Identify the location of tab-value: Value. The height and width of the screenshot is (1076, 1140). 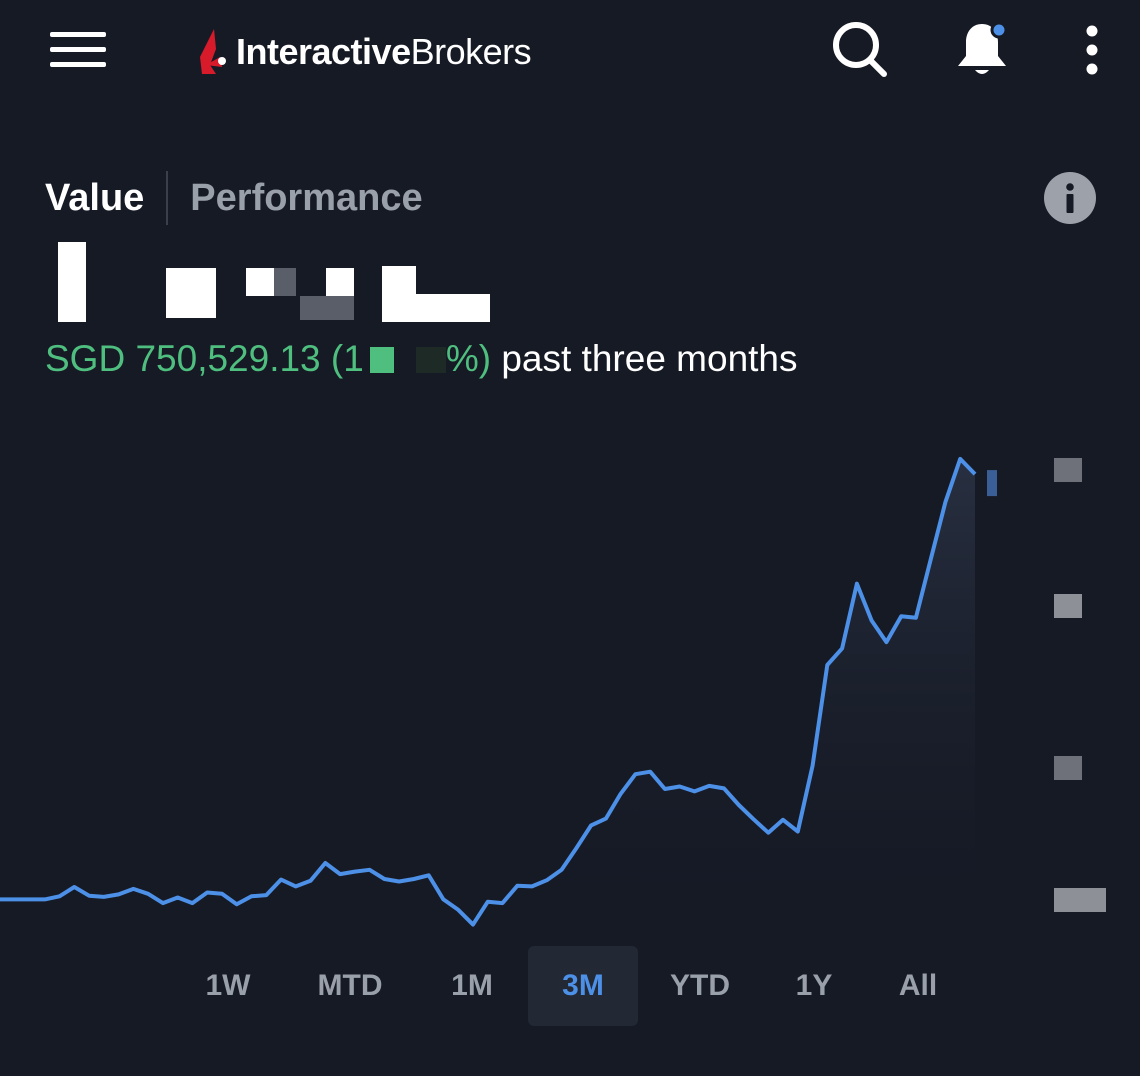
(94, 198).